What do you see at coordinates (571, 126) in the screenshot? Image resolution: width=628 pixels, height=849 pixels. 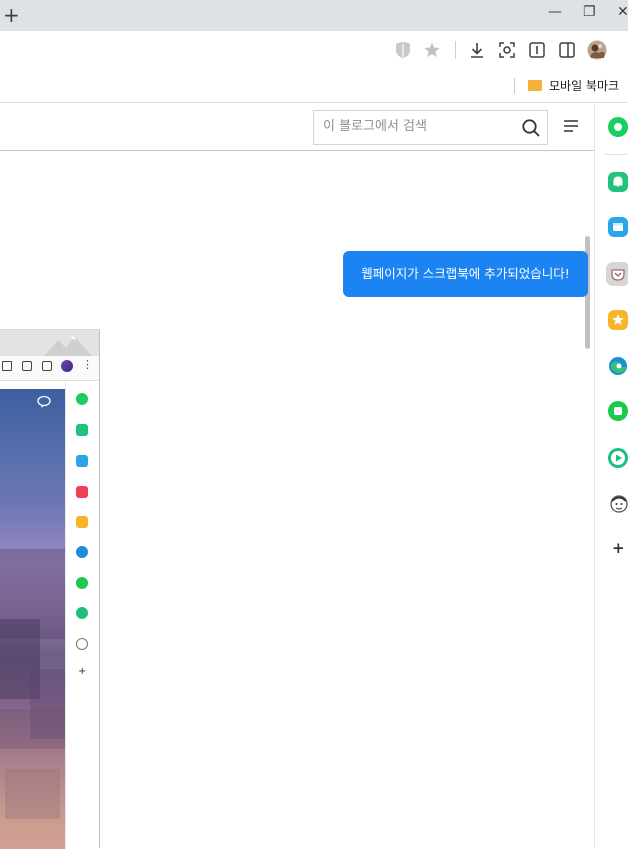 I see `hamburger-menu-icon` at bounding box center [571, 126].